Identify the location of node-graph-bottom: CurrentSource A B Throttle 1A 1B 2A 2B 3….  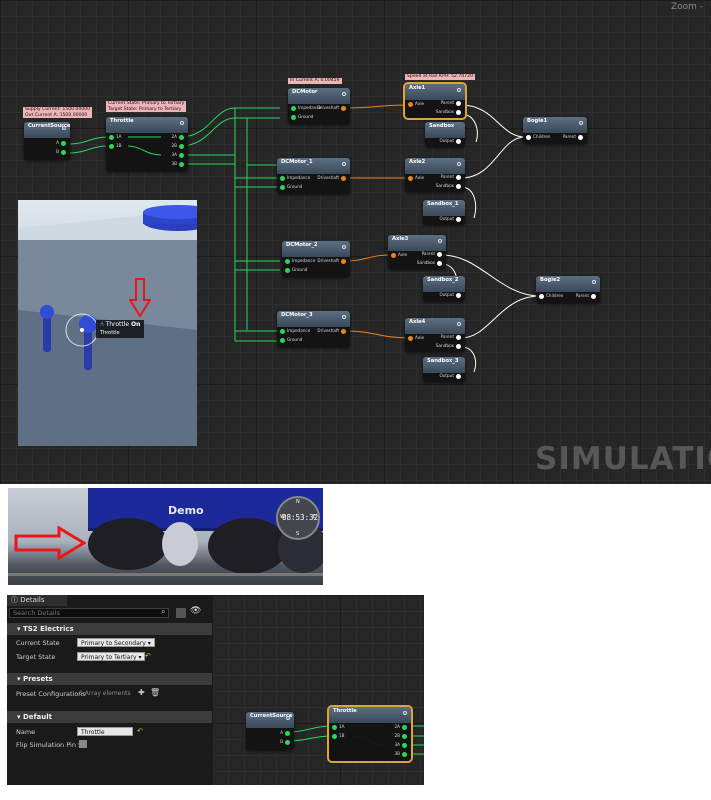
(318, 690).